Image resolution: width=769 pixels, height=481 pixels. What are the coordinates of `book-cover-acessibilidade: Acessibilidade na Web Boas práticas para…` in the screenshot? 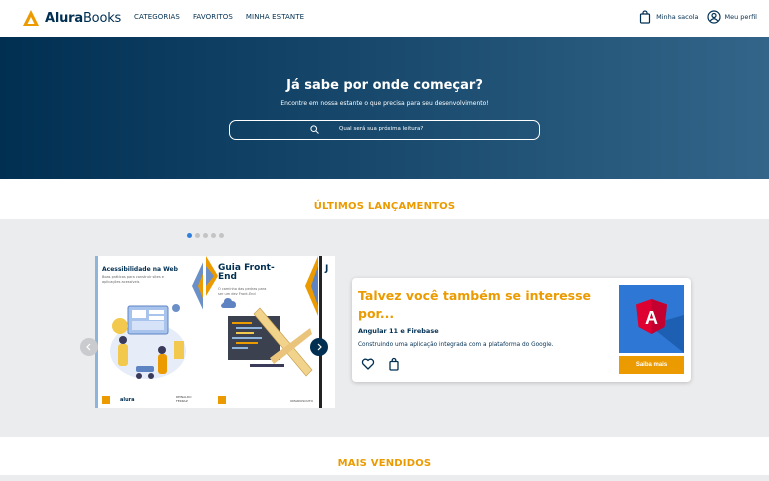 It's located at (149, 332).